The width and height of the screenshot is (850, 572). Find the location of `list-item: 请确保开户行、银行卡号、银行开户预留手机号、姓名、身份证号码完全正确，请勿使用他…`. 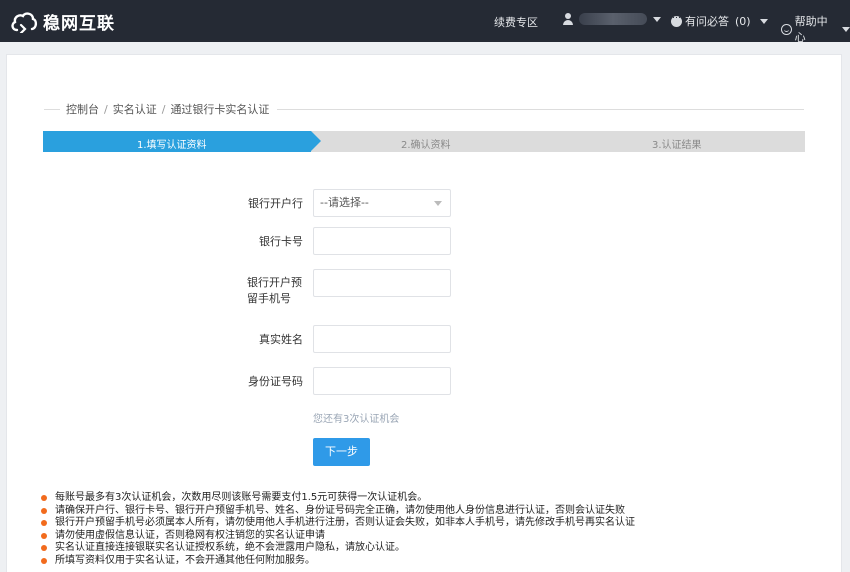

list-item: 请确保开户行、银行卡号、银行开户预留手机号、姓名、身份证号码完全正确，请勿使用他… is located at coordinates (436, 511).